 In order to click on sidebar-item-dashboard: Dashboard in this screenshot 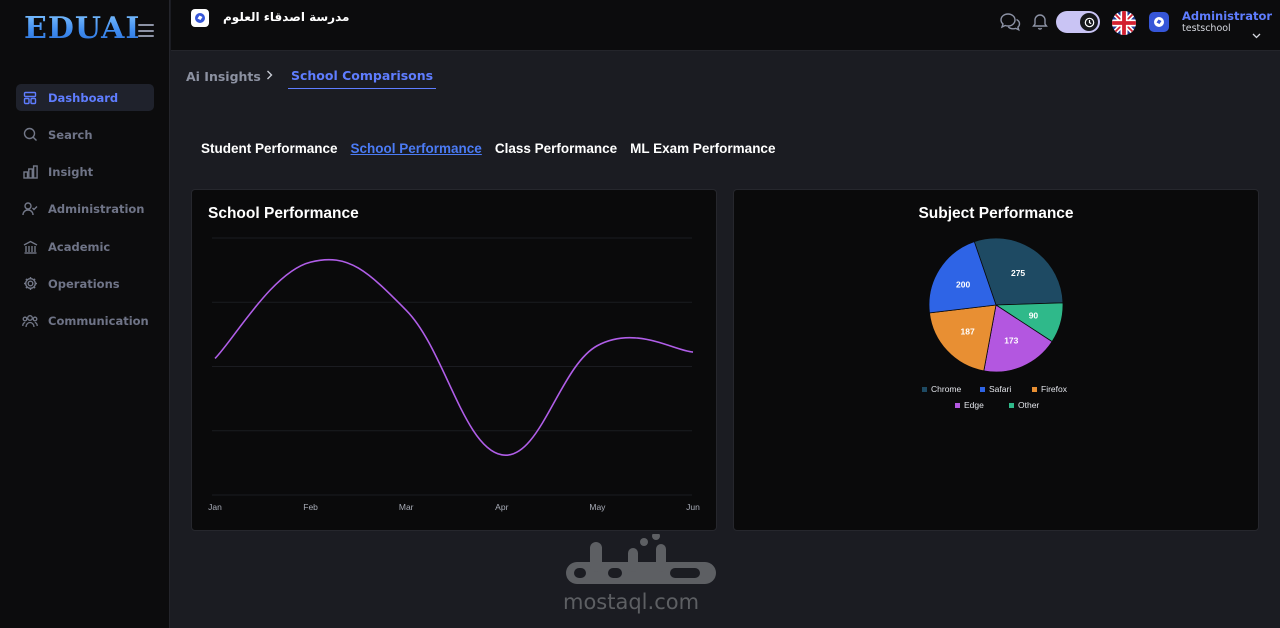, I will do `click(85, 97)`.